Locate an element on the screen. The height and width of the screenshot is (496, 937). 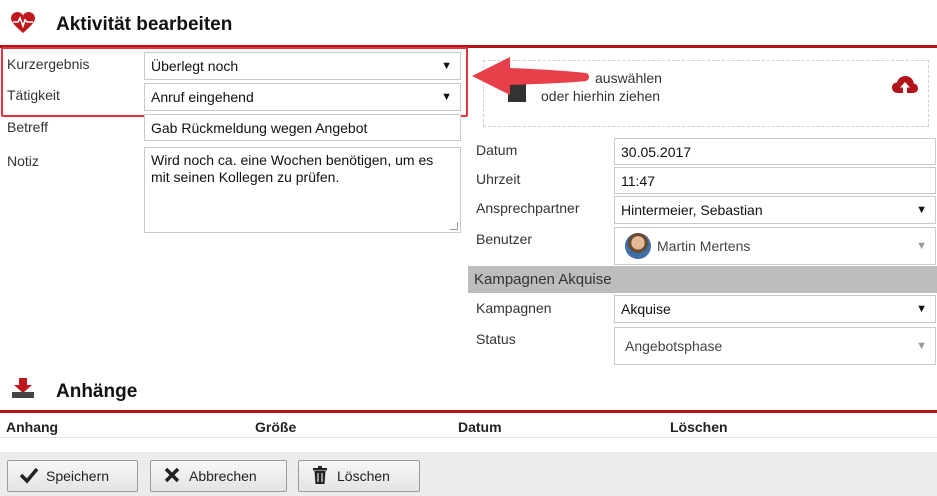
delete-button-label: Löschen is located at coordinates (363, 476).